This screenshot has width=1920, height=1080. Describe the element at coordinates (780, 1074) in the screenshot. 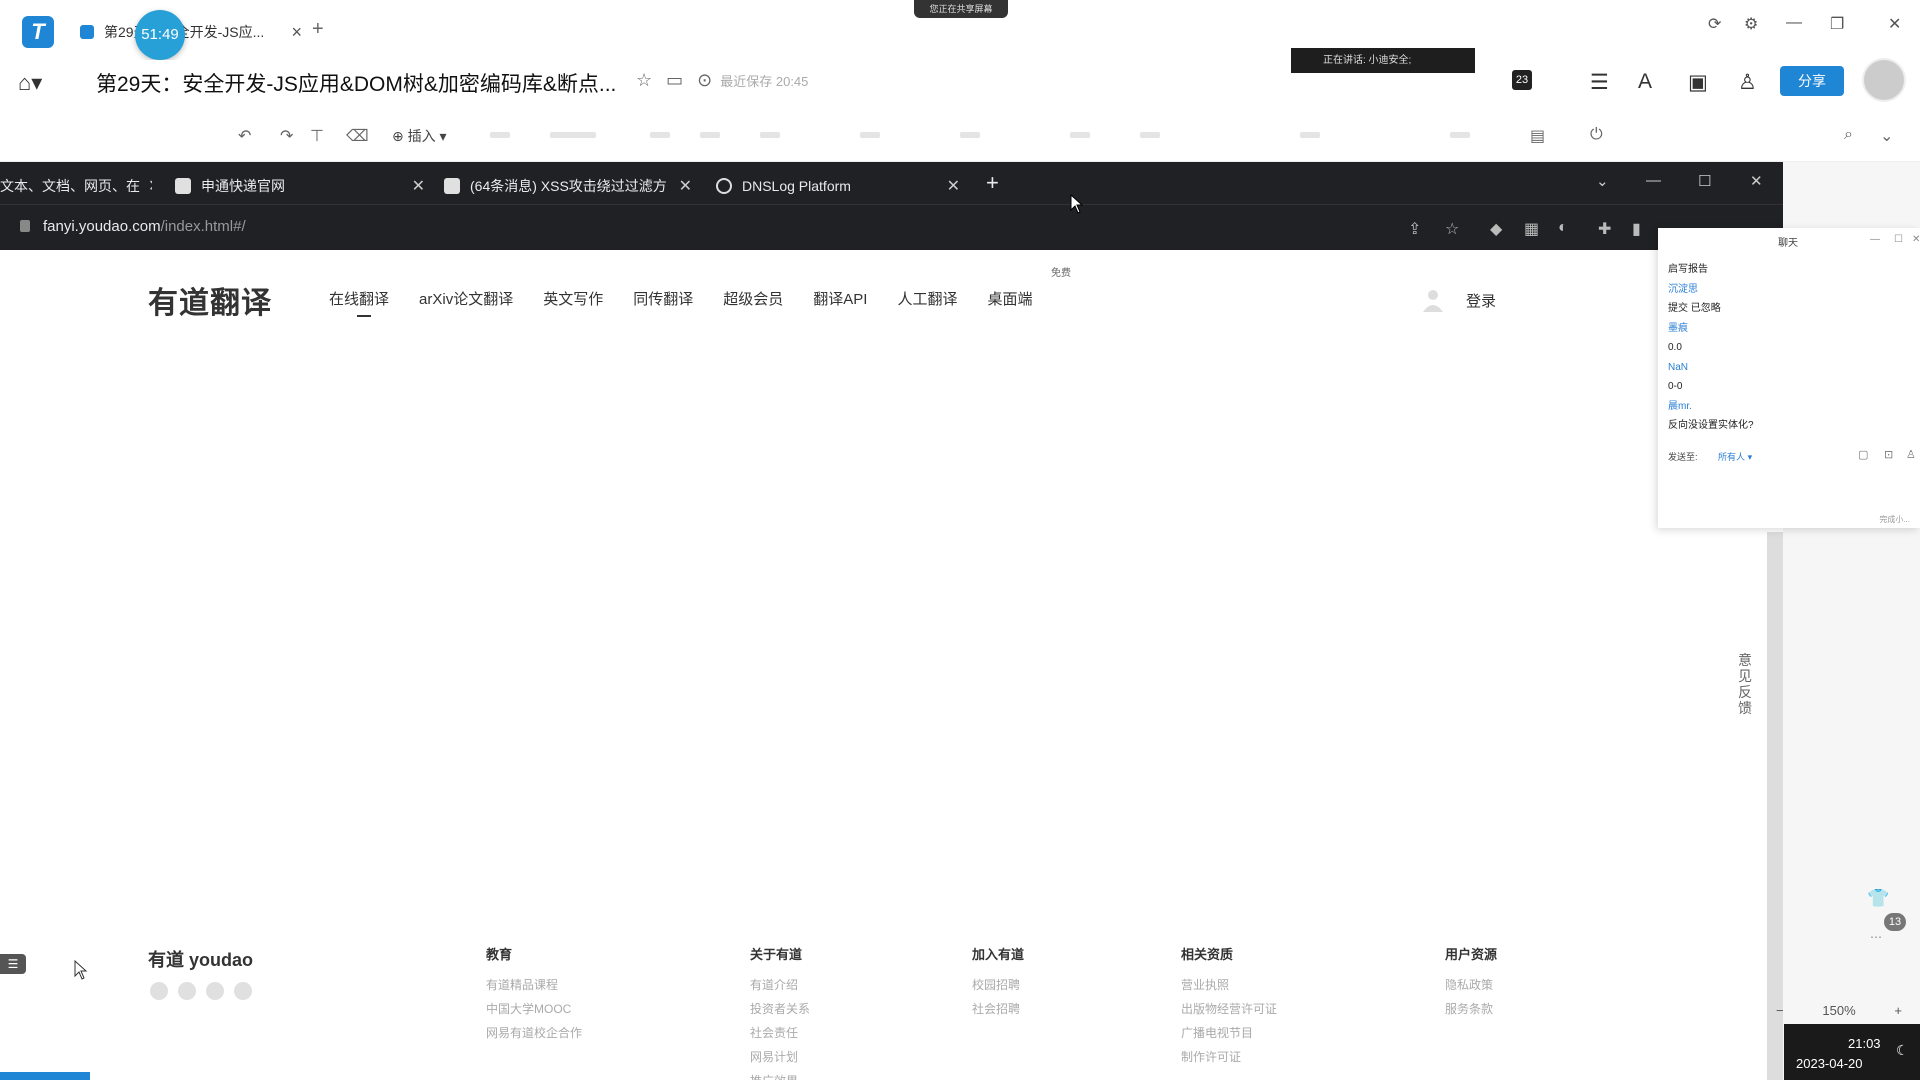

I see `footer-link: 推广效果` at that location.